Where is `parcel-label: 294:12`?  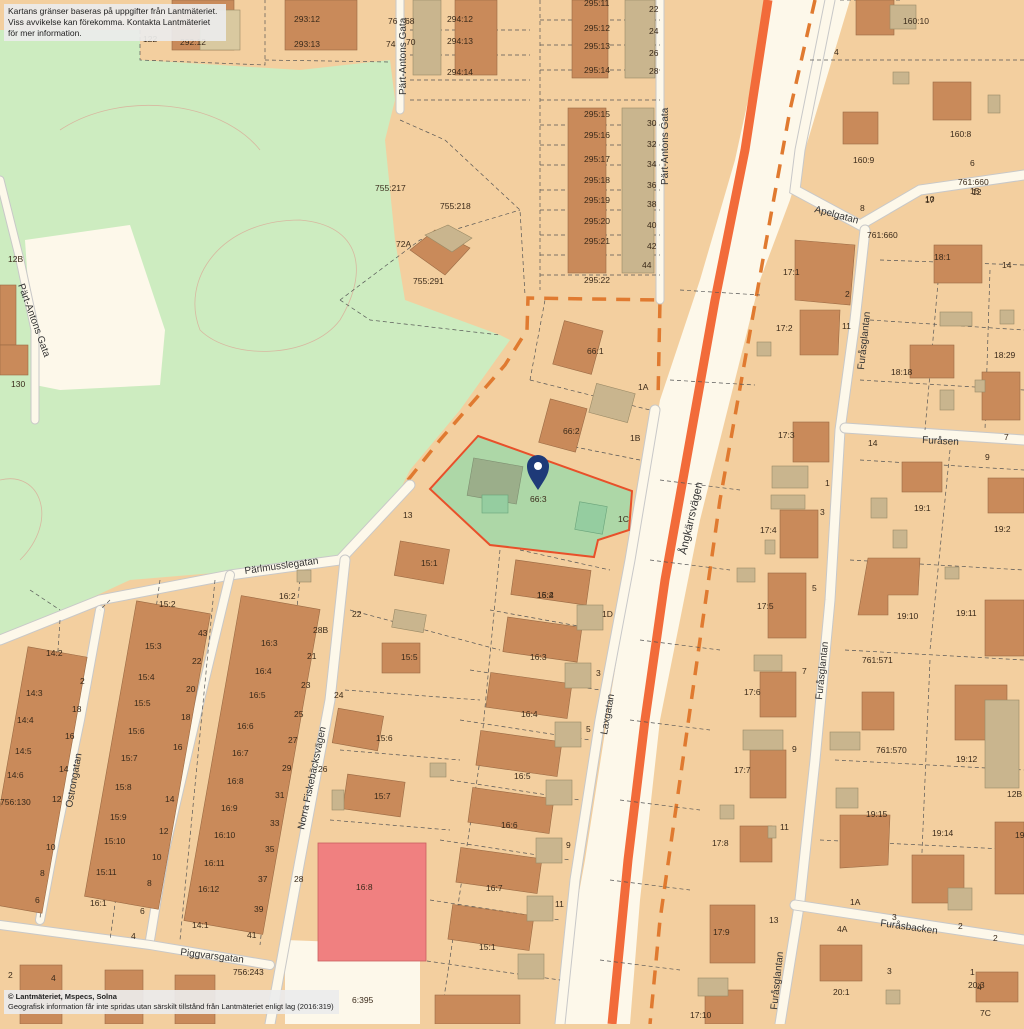 parcel-label: 294:12 is located at coordinates (460, 19).